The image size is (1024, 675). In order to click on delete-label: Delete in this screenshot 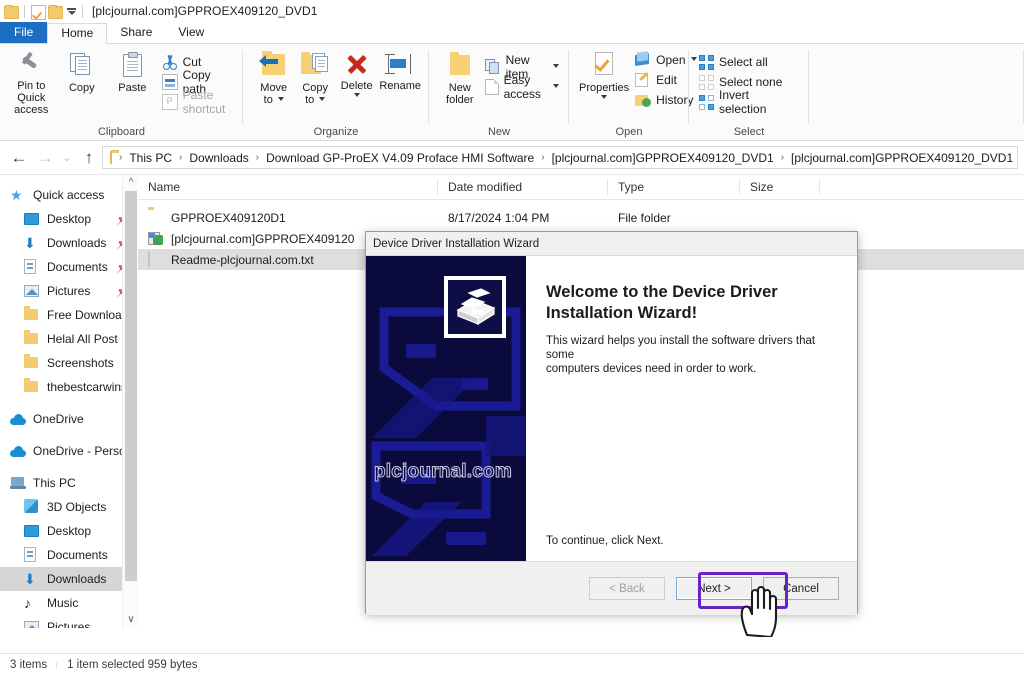, I will do `click(356, 86)`.